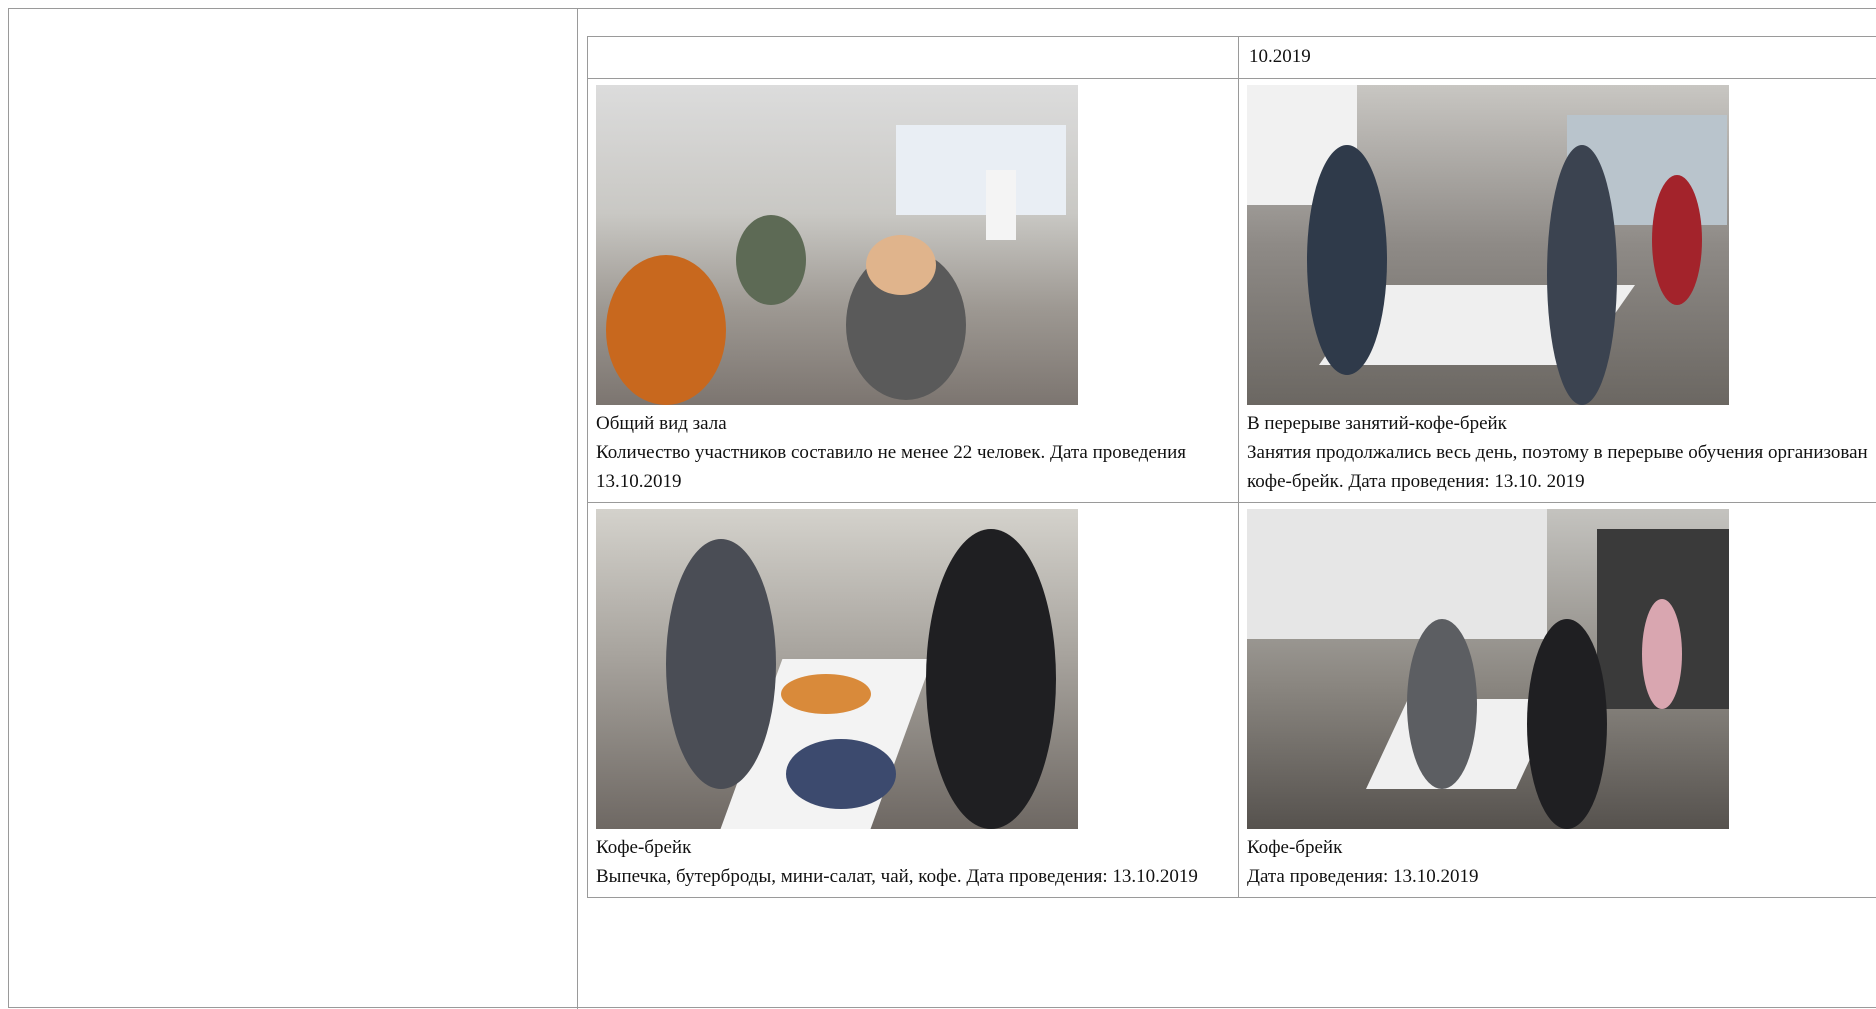  What do you see at coordinates (1561, 423) in the screenshot?
I see `photo-title: В перерыве занятий-кофе-брейк` at bounding box center [1561, 423].